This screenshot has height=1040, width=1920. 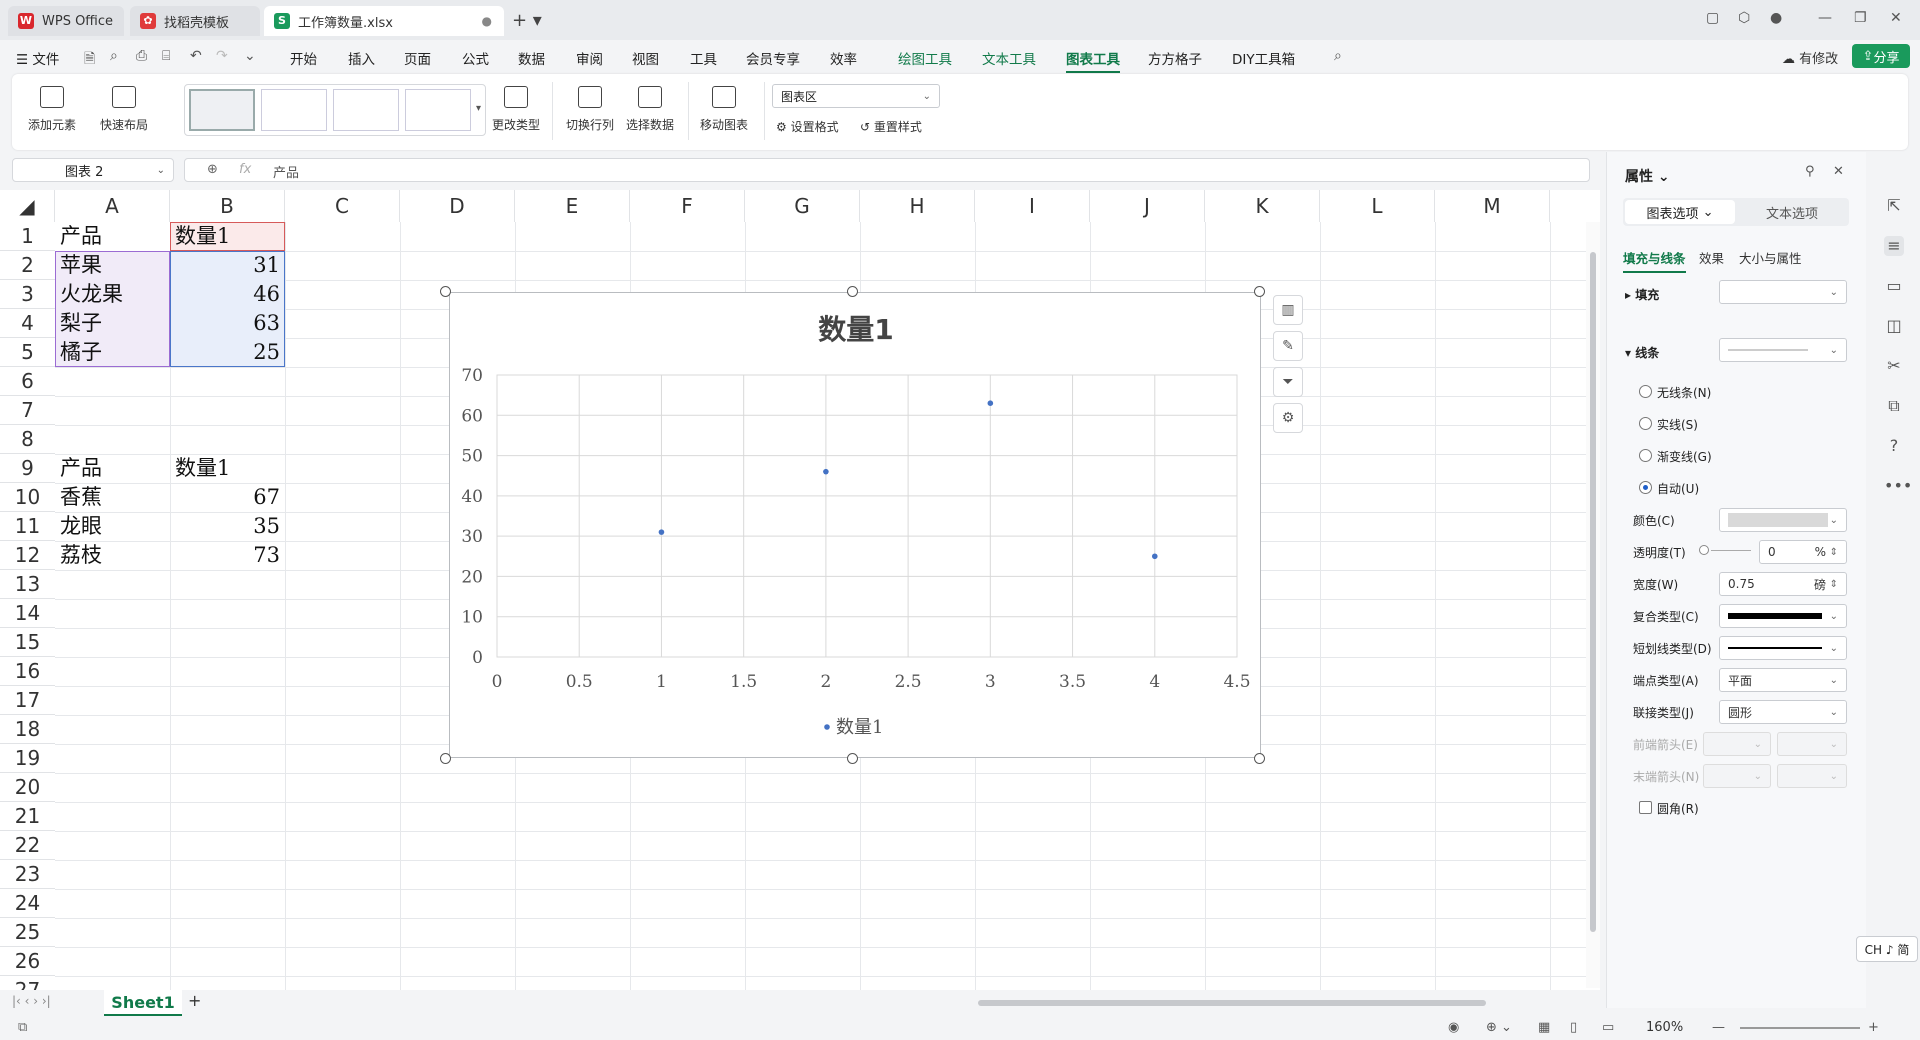 What do you see at coordinates (1647, 176) in the screenshot?
I see `panel-title: 属性 ⌄` at bounding box center [1647, 176].